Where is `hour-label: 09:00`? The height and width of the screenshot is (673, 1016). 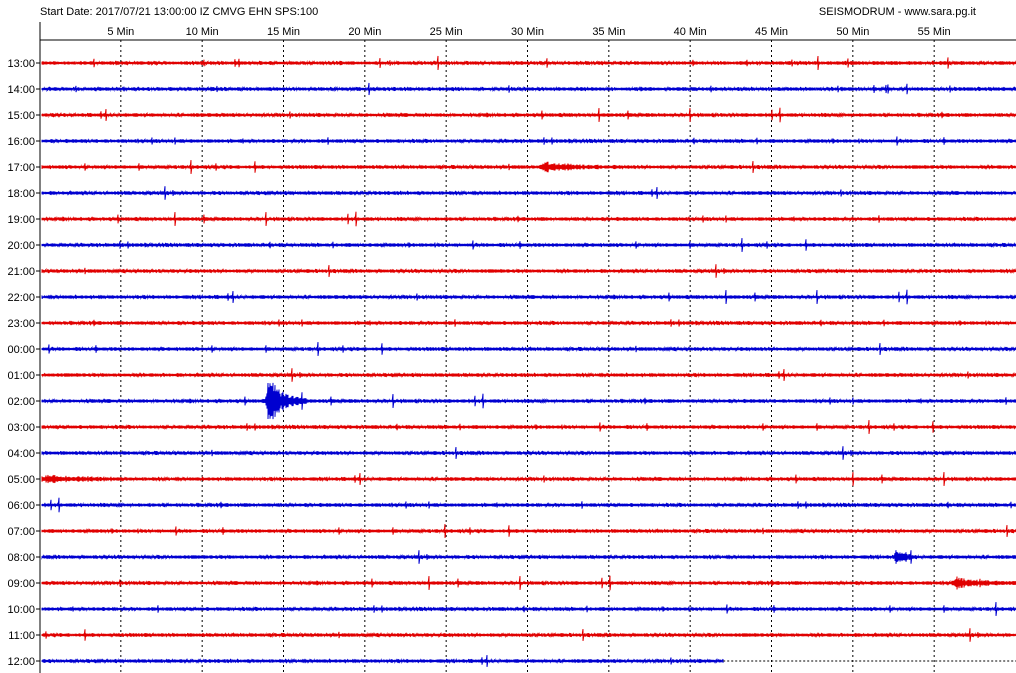 hour-label: 09:00 is located at coordinates (21, 584).